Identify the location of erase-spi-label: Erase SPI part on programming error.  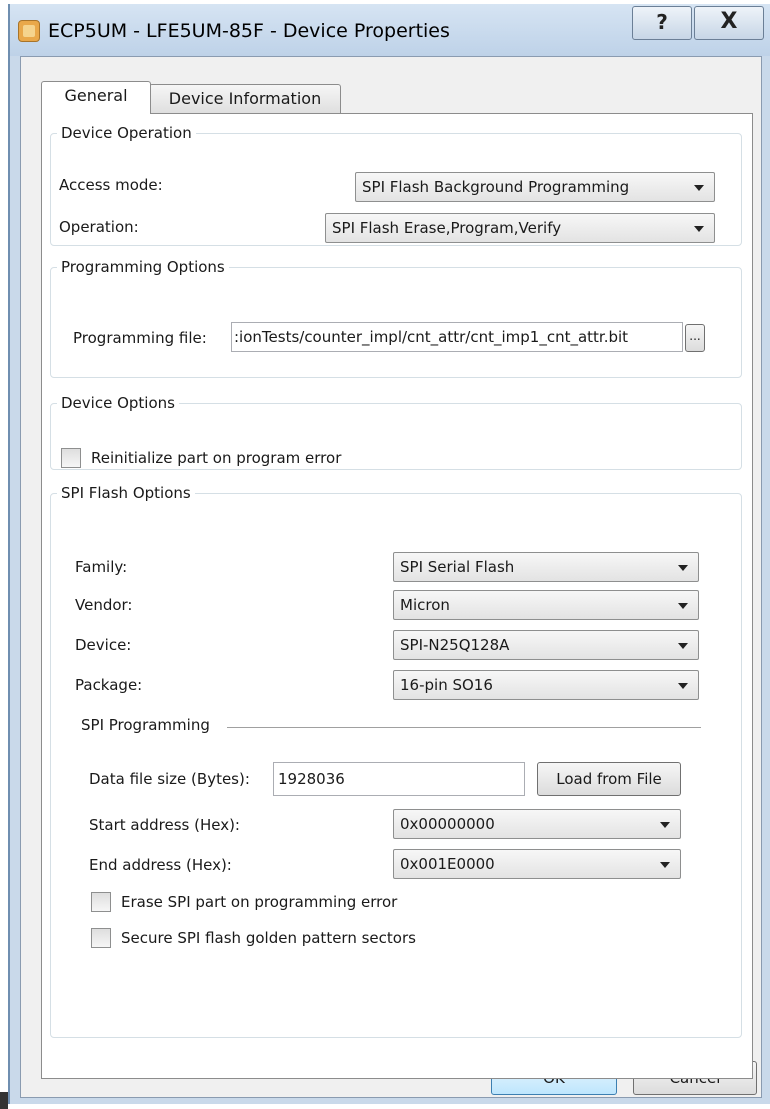
(259, 902).